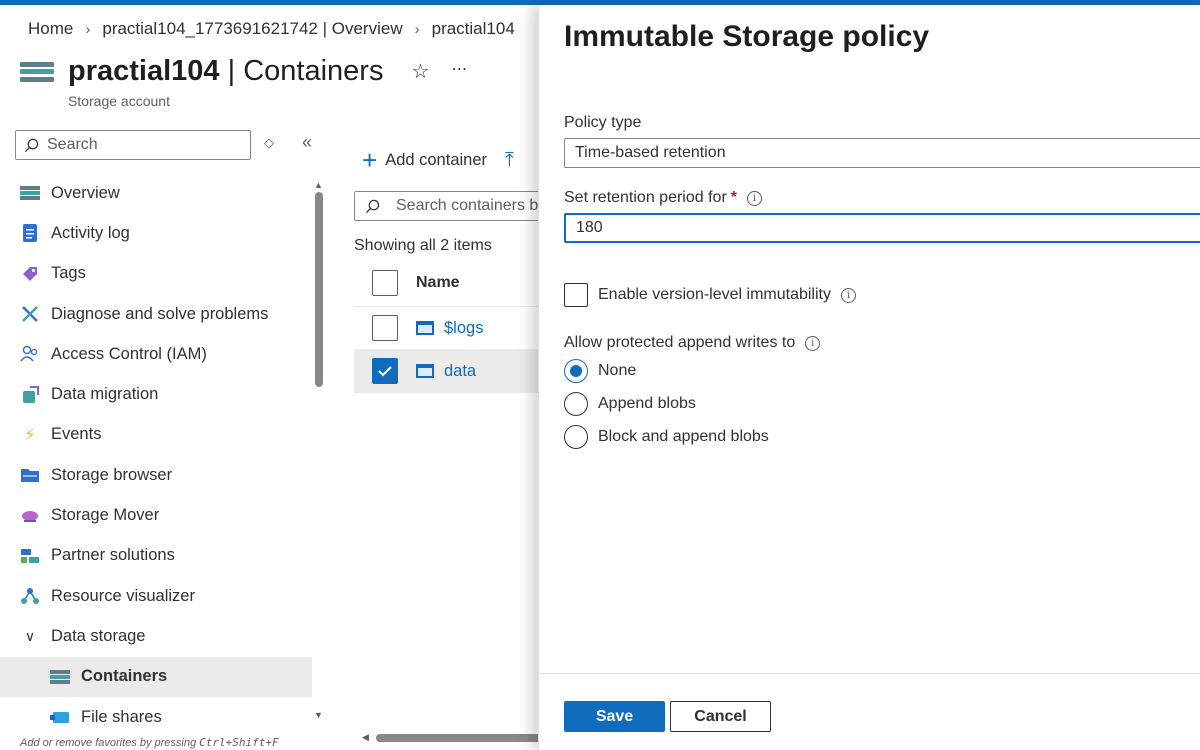 The height and width of the screenshot is (750, 1200). Describe the element at coordinates (318, 185) in the screenshot. I see `scroll-up-icon: ▲` at that location.